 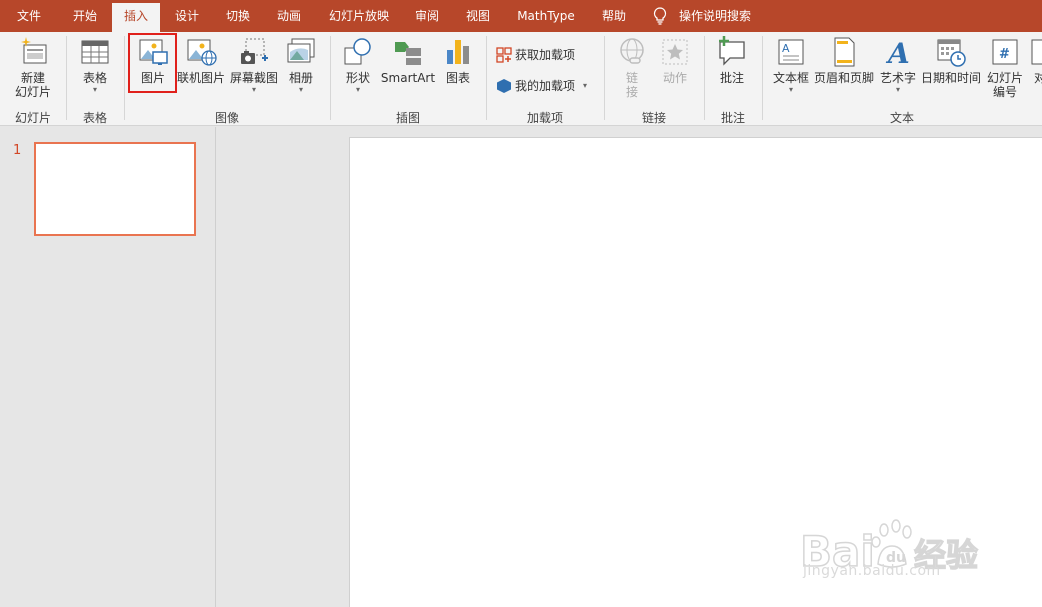 I want to click on picture-button-highlight, so click(x=152, y=63).